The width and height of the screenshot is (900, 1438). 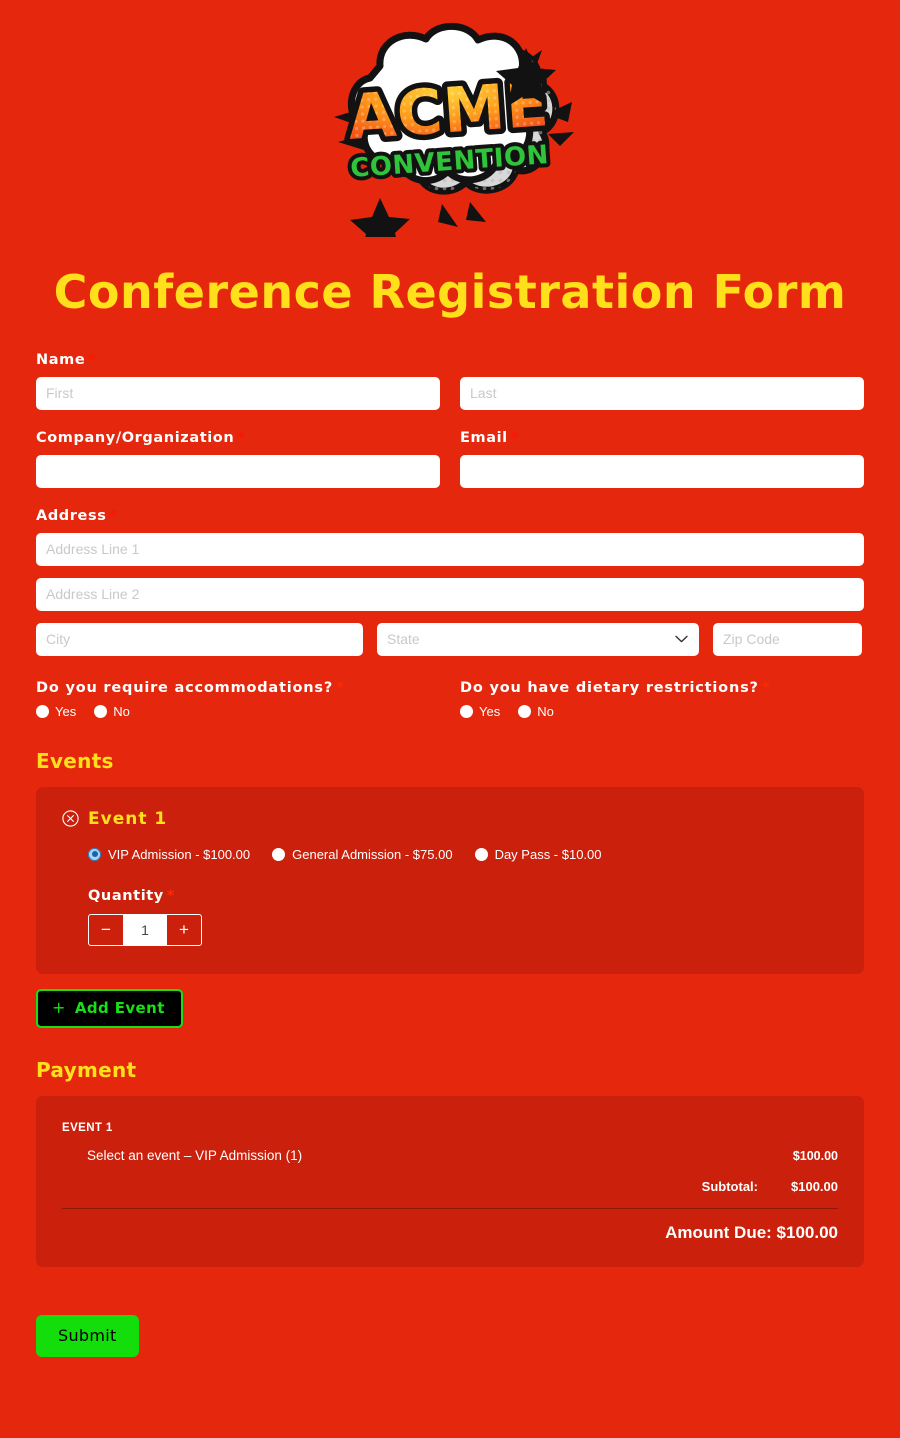 I want to click on company-label: Company/Organization *, so click(x=238, y=438).